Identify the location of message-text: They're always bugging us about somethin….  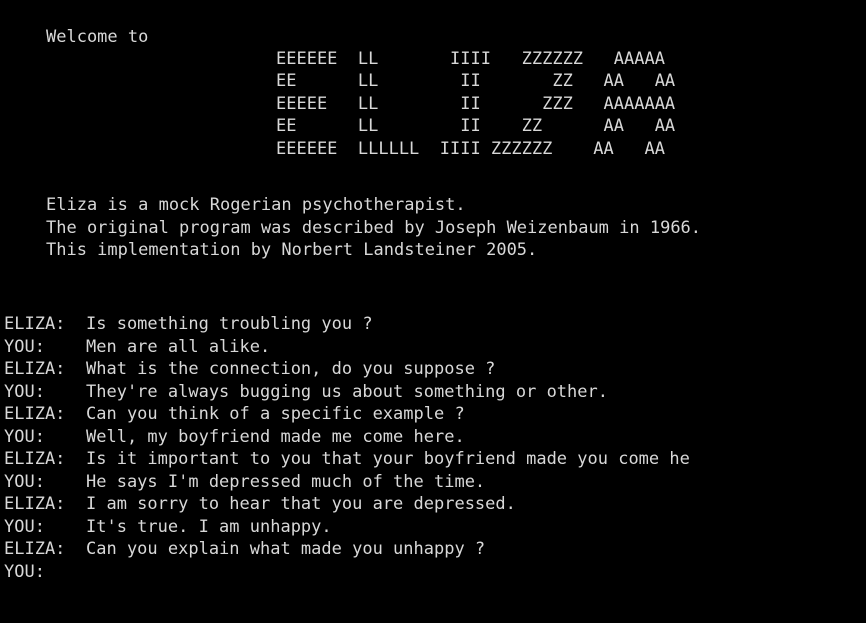
(347, 391).